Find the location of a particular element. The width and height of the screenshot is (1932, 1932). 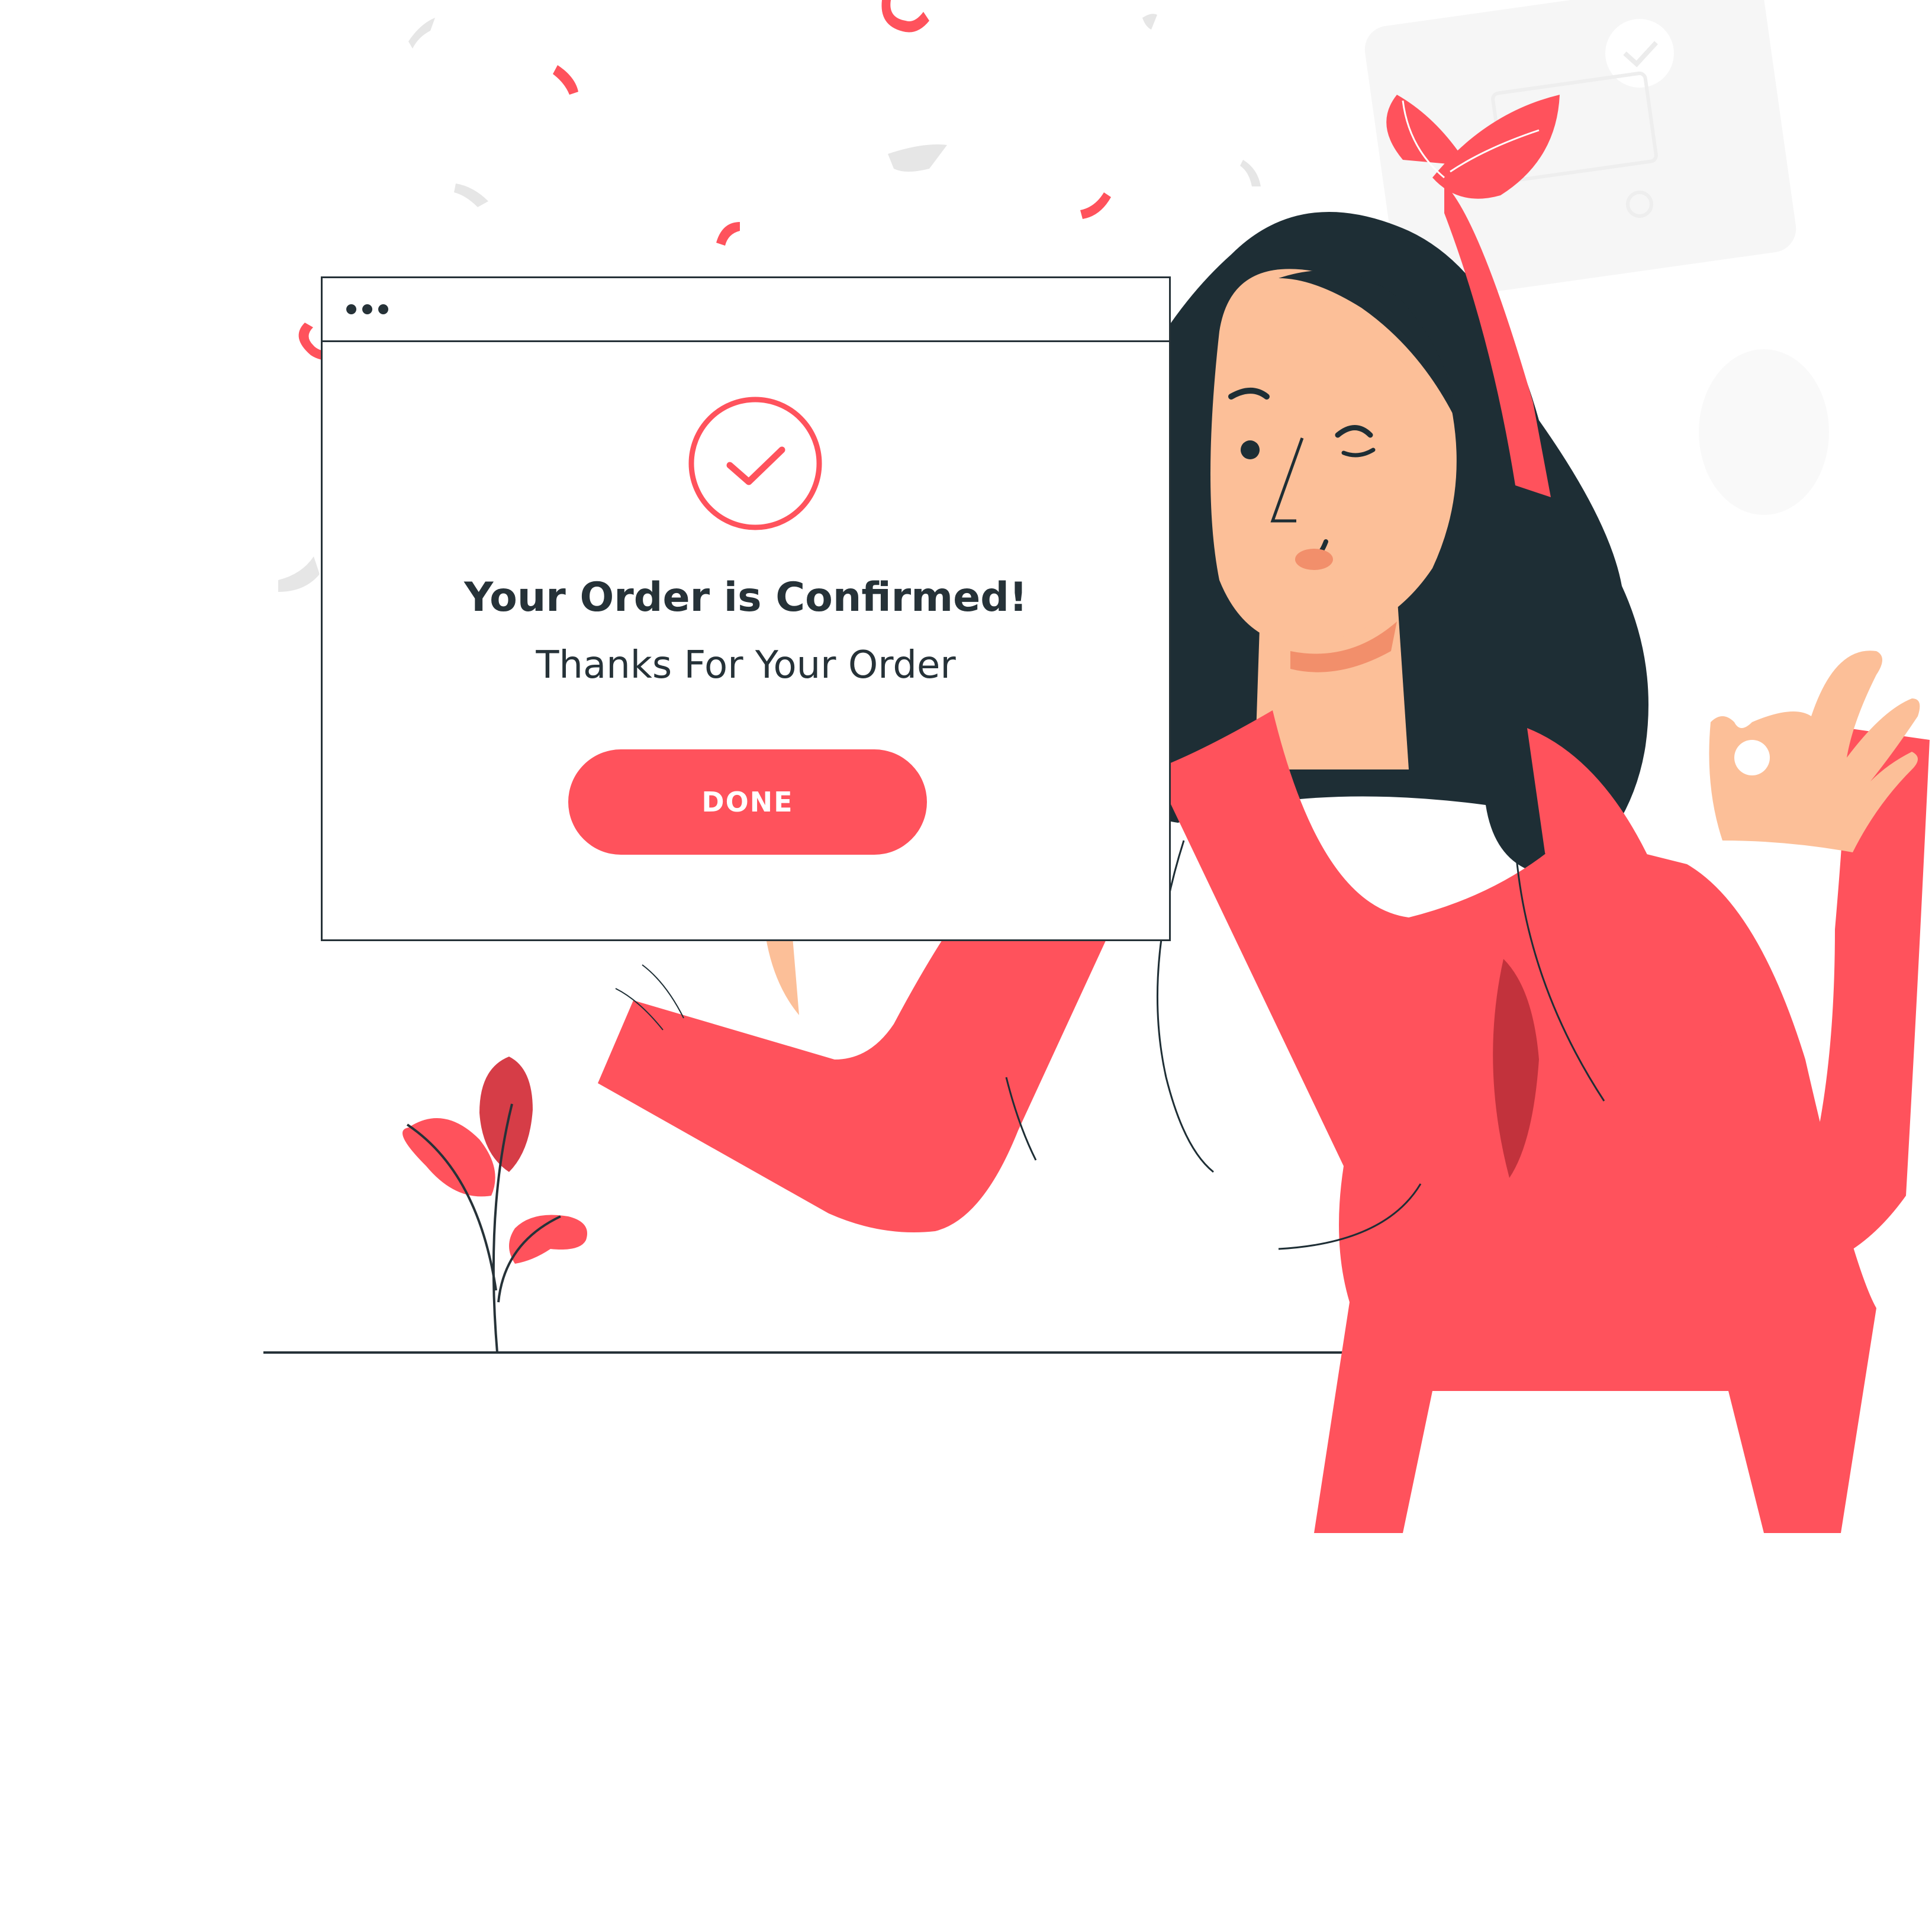

three-dots-icon is located at coordinates (362, 307).